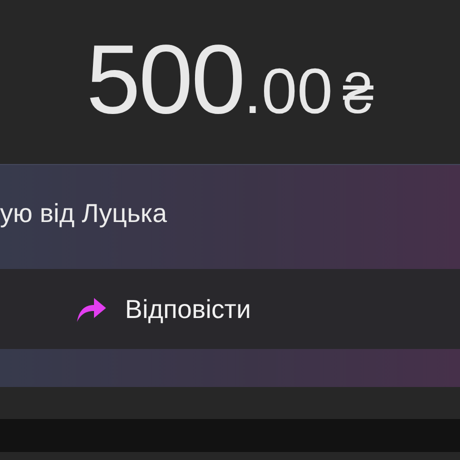 The height and width of the screenshot is (460, 460). Describe the element at coordinates (165, 79) in the screenshot. I see `amount-value: 500` at that location.